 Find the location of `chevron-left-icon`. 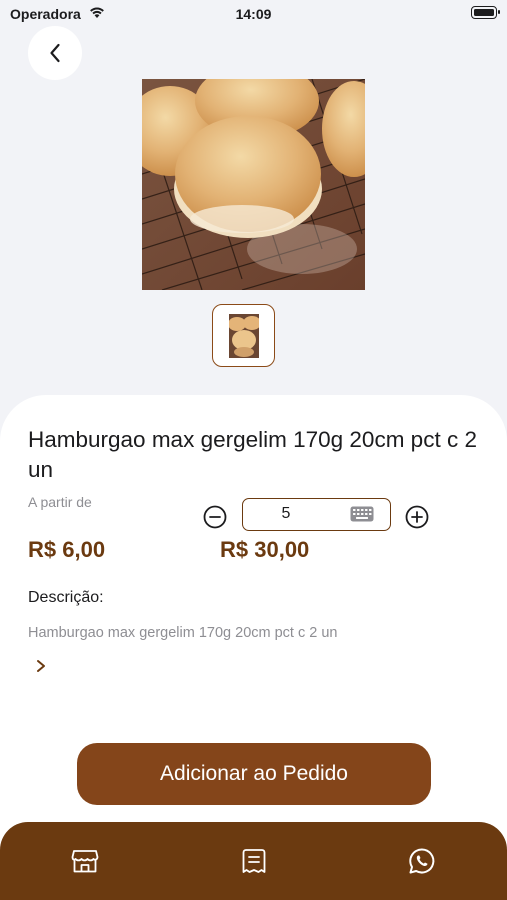

chevron-left-icon is located at coordinates (55, 53).